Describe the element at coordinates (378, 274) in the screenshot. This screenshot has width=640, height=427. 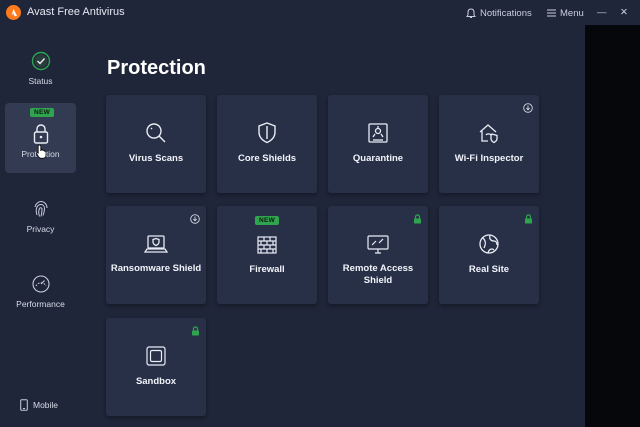
I see `tile-label: Remote Access Shield` at that location.